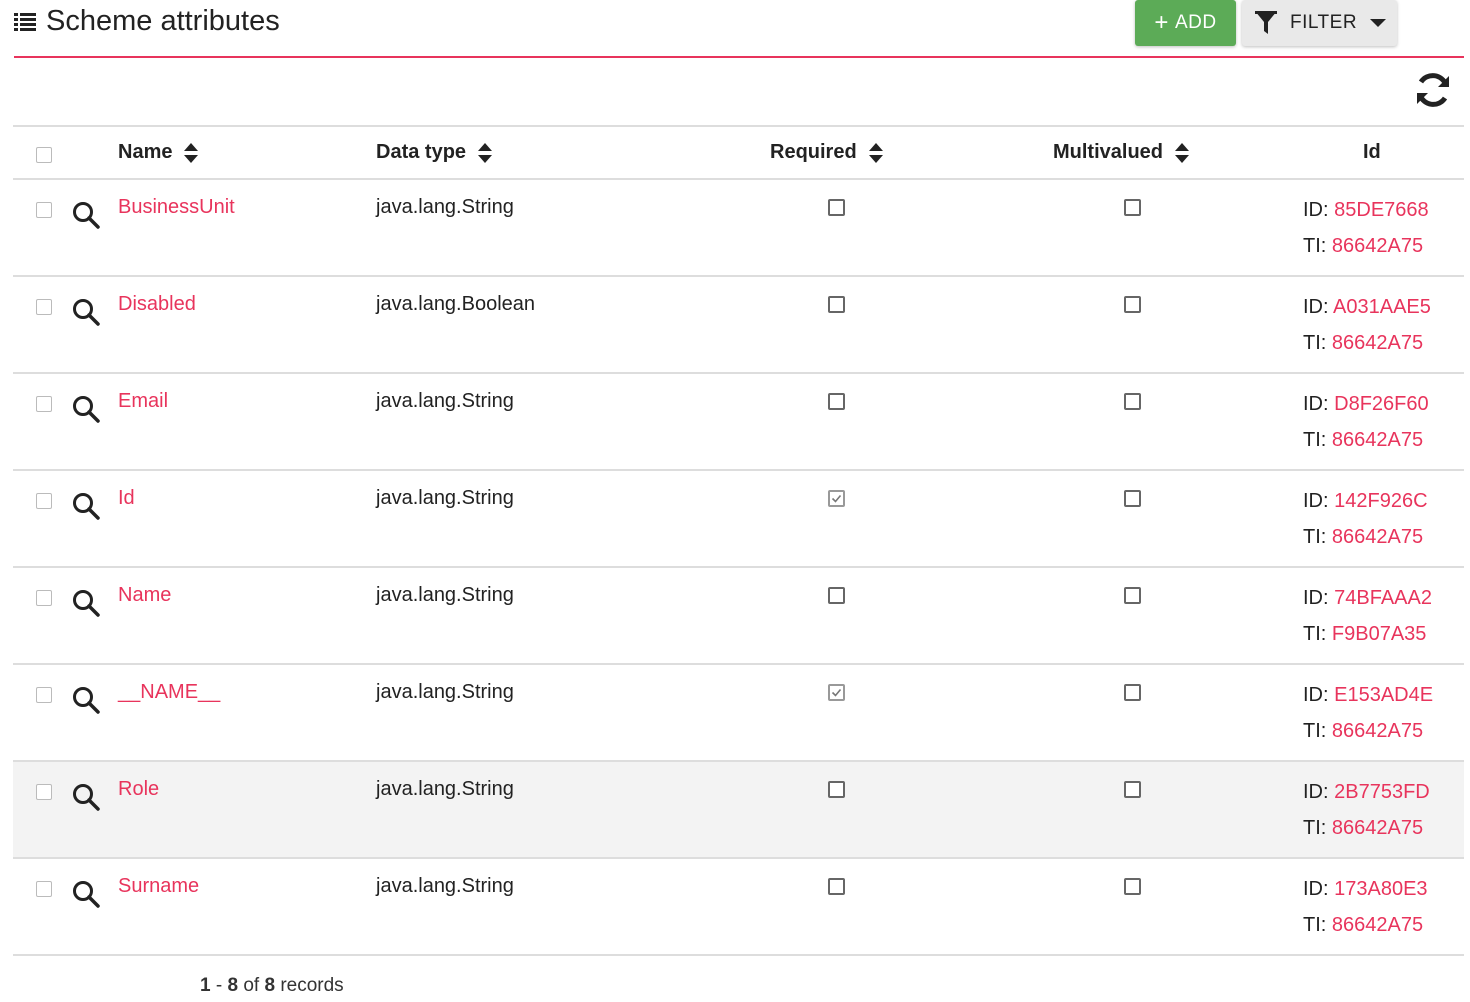 The image size is (1470, 1002). I want to click on id-value: 2B7753FD, so click(1382, 792).